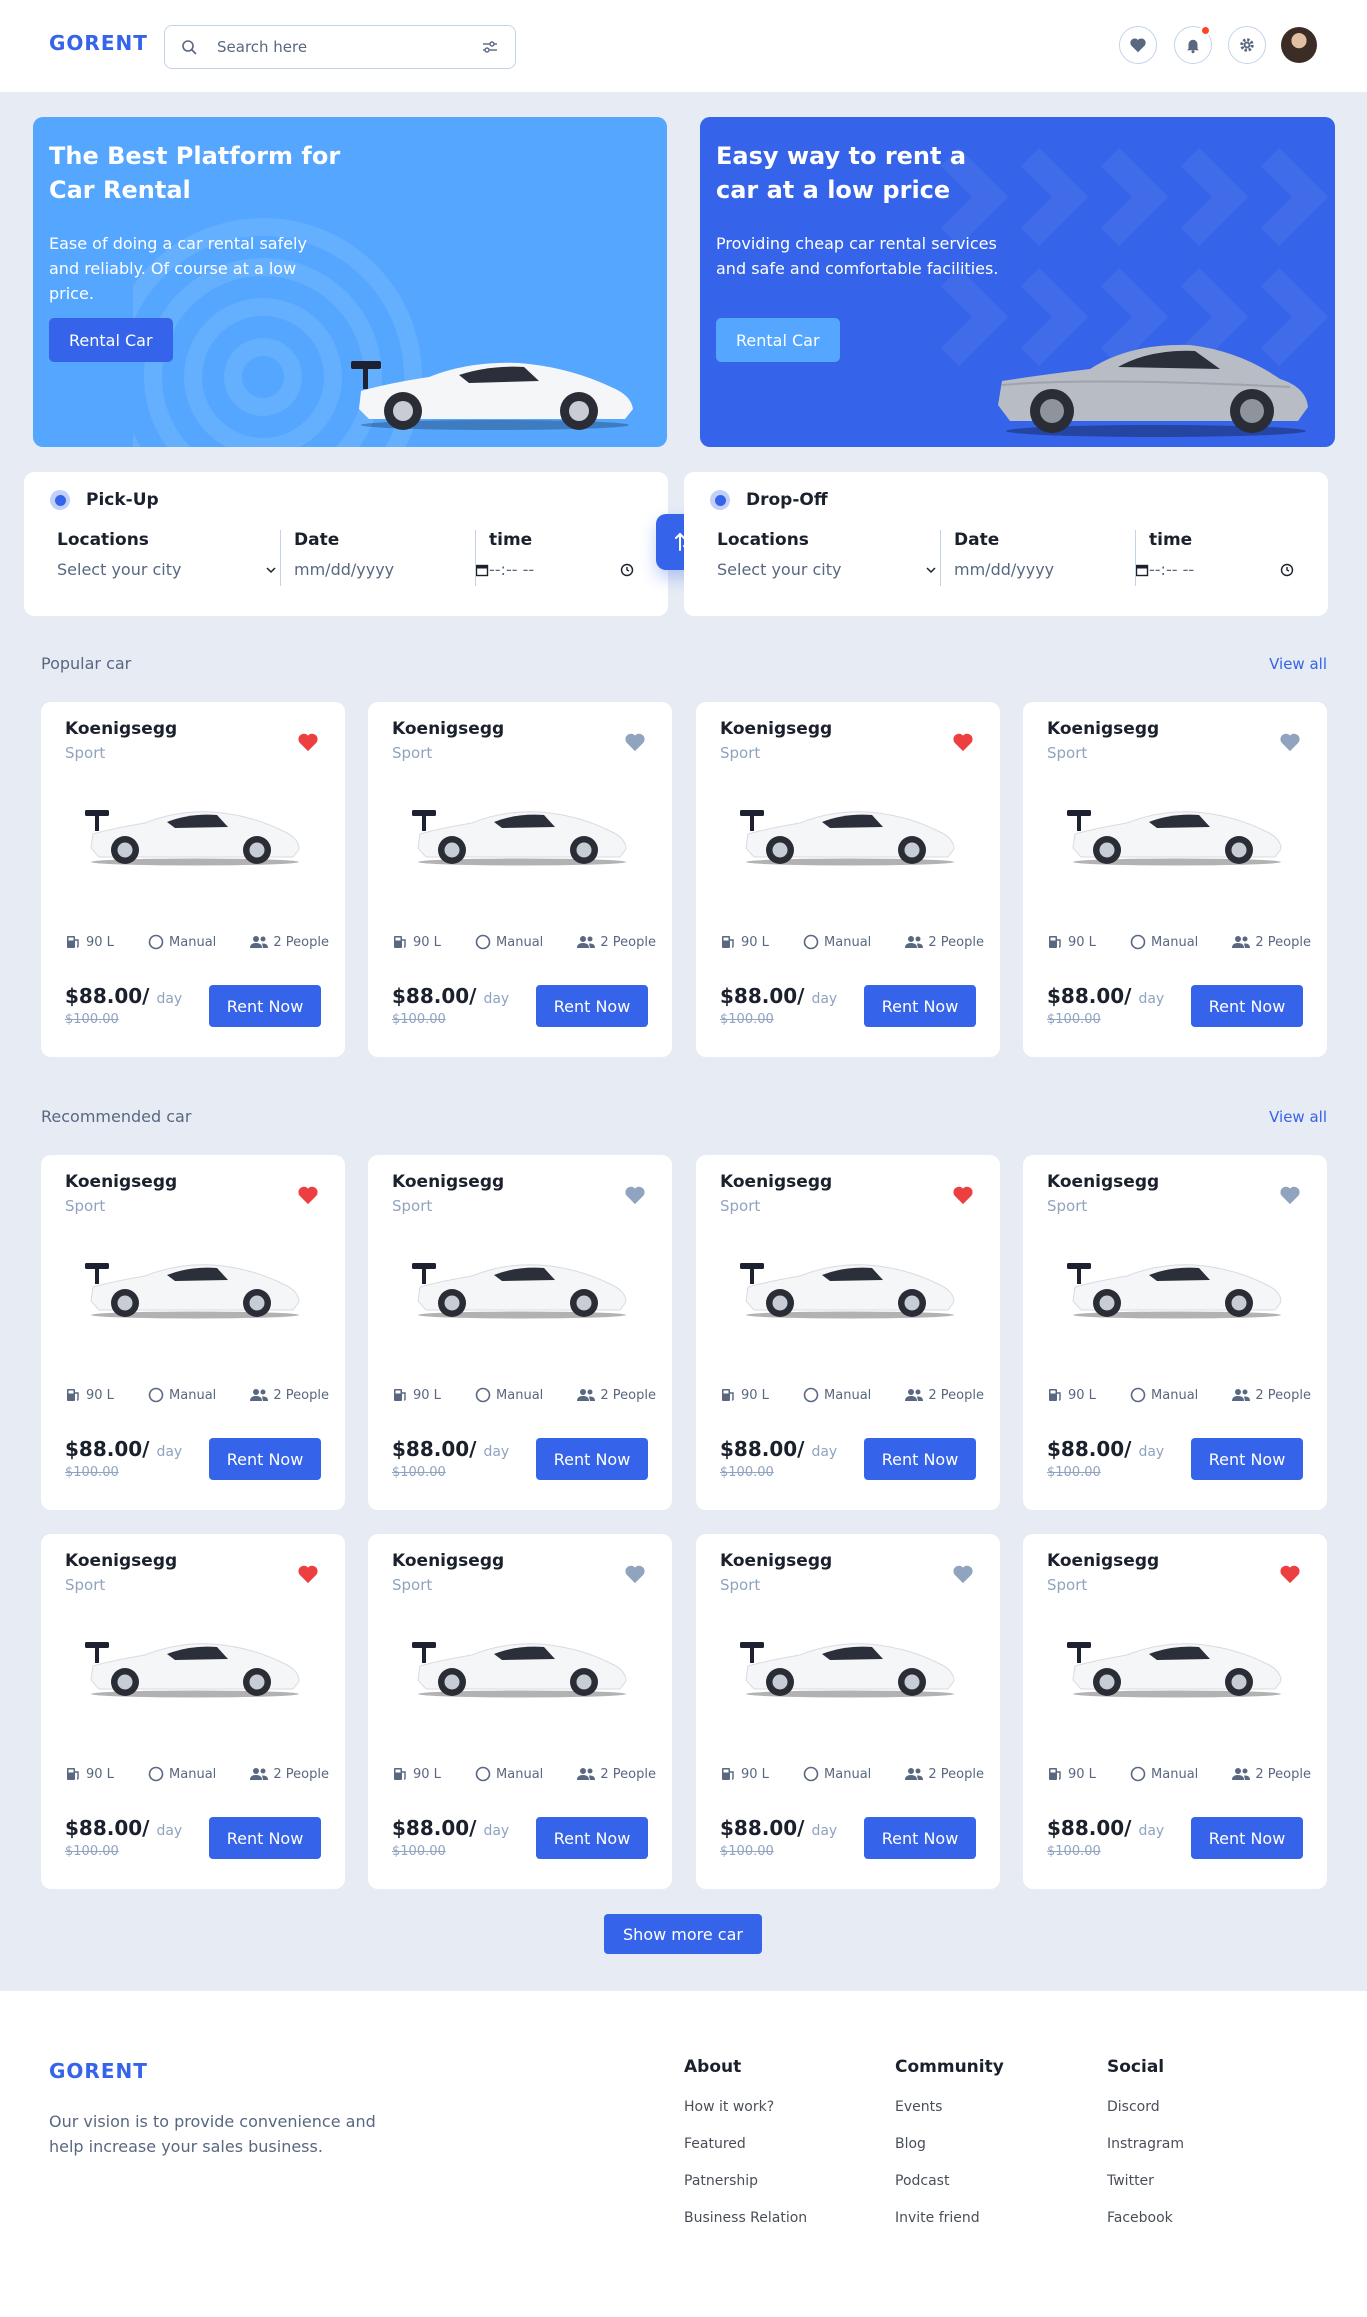 This screenshot has width=1367, height=2317. Describe the element at coordinates (1247, 45) in the screenshot. I see `settings-button` at that location.